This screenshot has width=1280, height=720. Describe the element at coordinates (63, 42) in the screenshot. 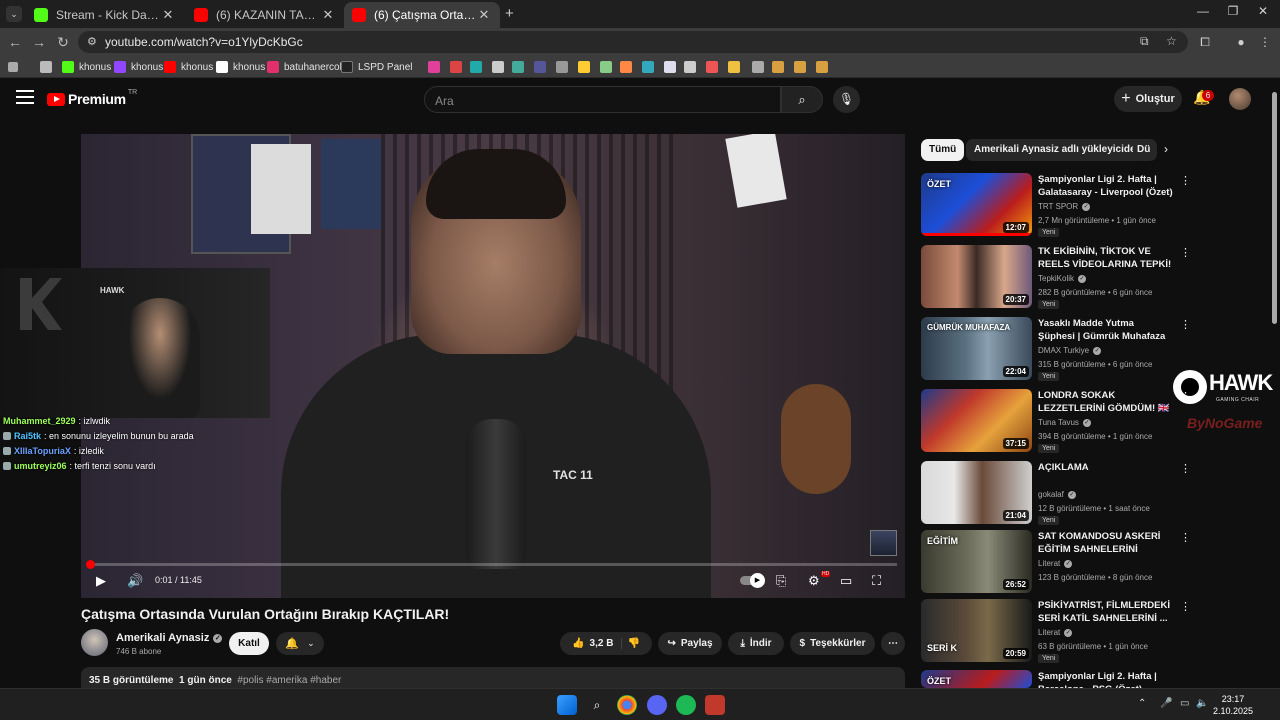

I see `reload-icon: ↻` at that location.